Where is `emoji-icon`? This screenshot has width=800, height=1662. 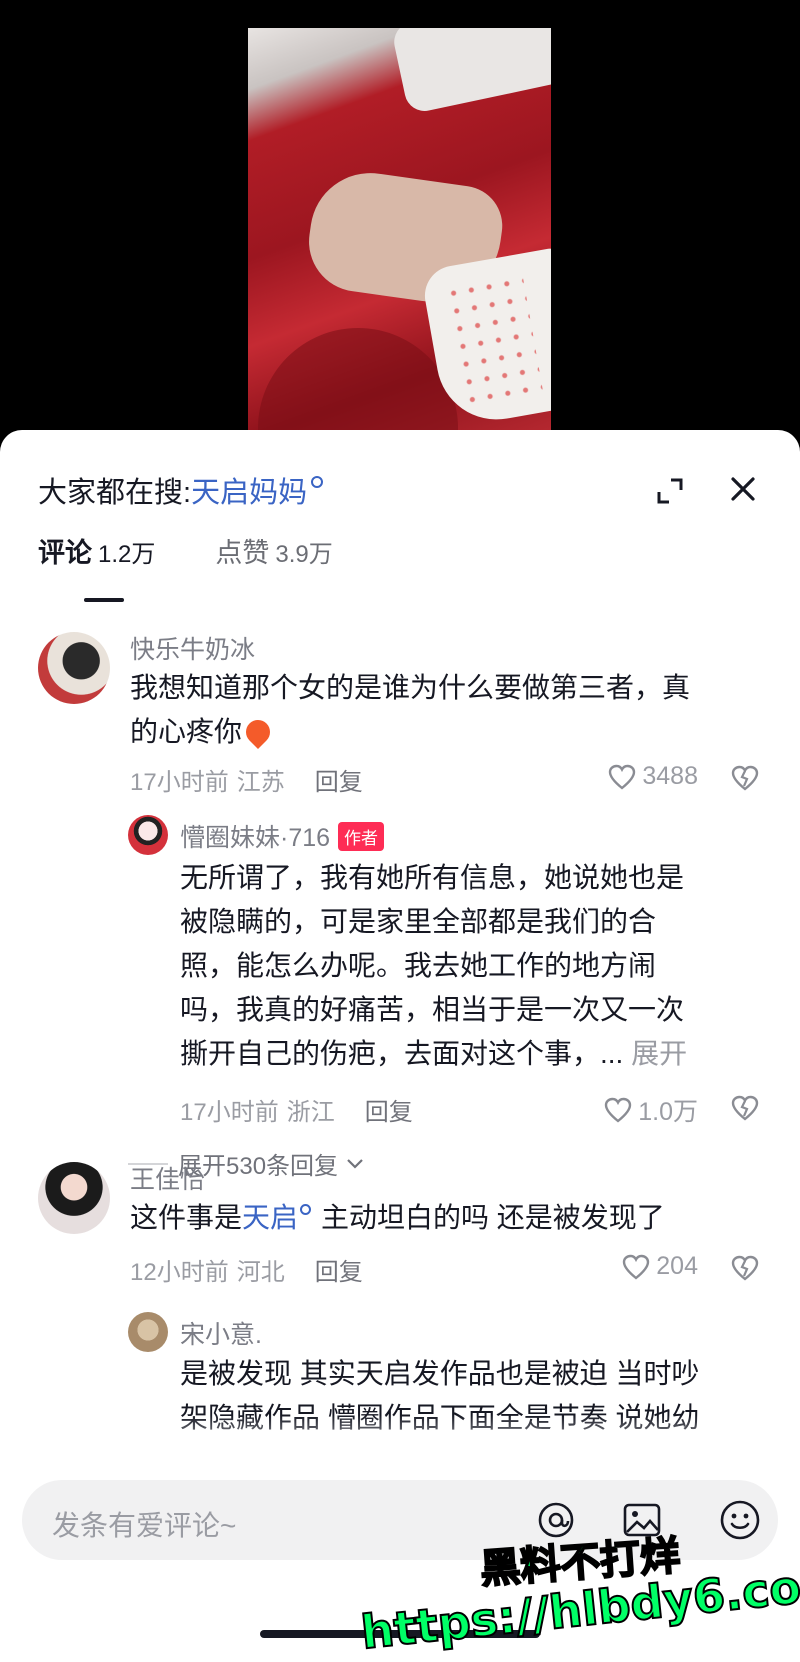
emoji-icon is located at coordinates (740, 1520).